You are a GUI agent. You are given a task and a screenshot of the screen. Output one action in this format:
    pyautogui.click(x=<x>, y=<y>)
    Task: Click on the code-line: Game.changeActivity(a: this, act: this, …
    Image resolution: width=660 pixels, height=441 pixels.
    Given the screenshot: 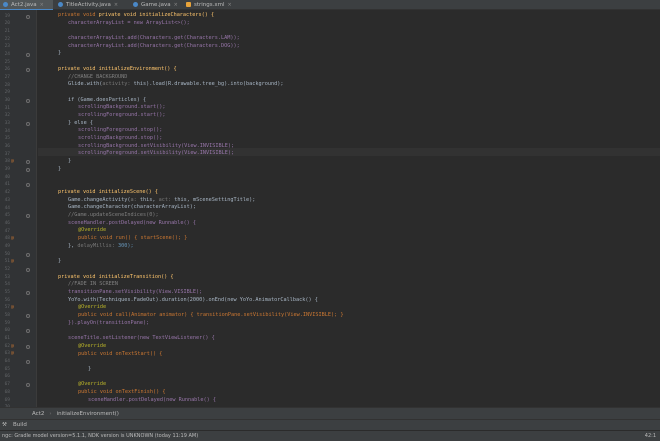 What is the action you would take?
    pyautogui.click(x=162, y=199)
    